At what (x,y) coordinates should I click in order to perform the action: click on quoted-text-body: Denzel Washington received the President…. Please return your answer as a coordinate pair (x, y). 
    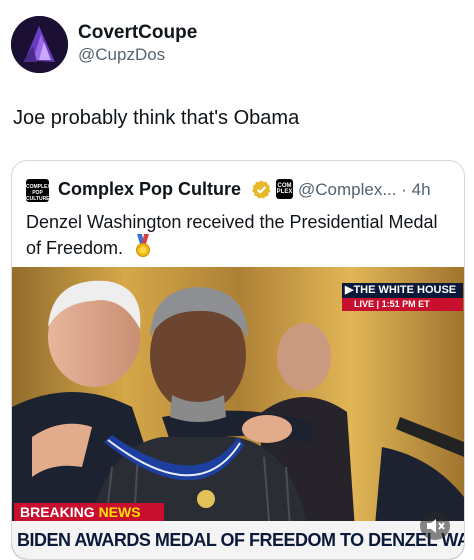
    Looking at the image, I should click on (232, 235).